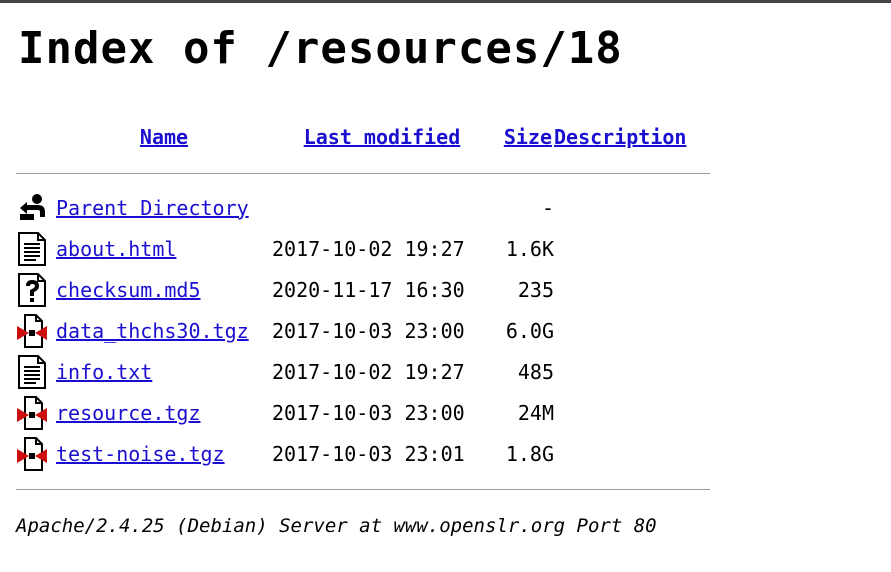 The image size is (891, 572). What do you see at coordinates (535, 371) in the screenshot?
I see `size-cell: 485` at bounding box center [535, 371].